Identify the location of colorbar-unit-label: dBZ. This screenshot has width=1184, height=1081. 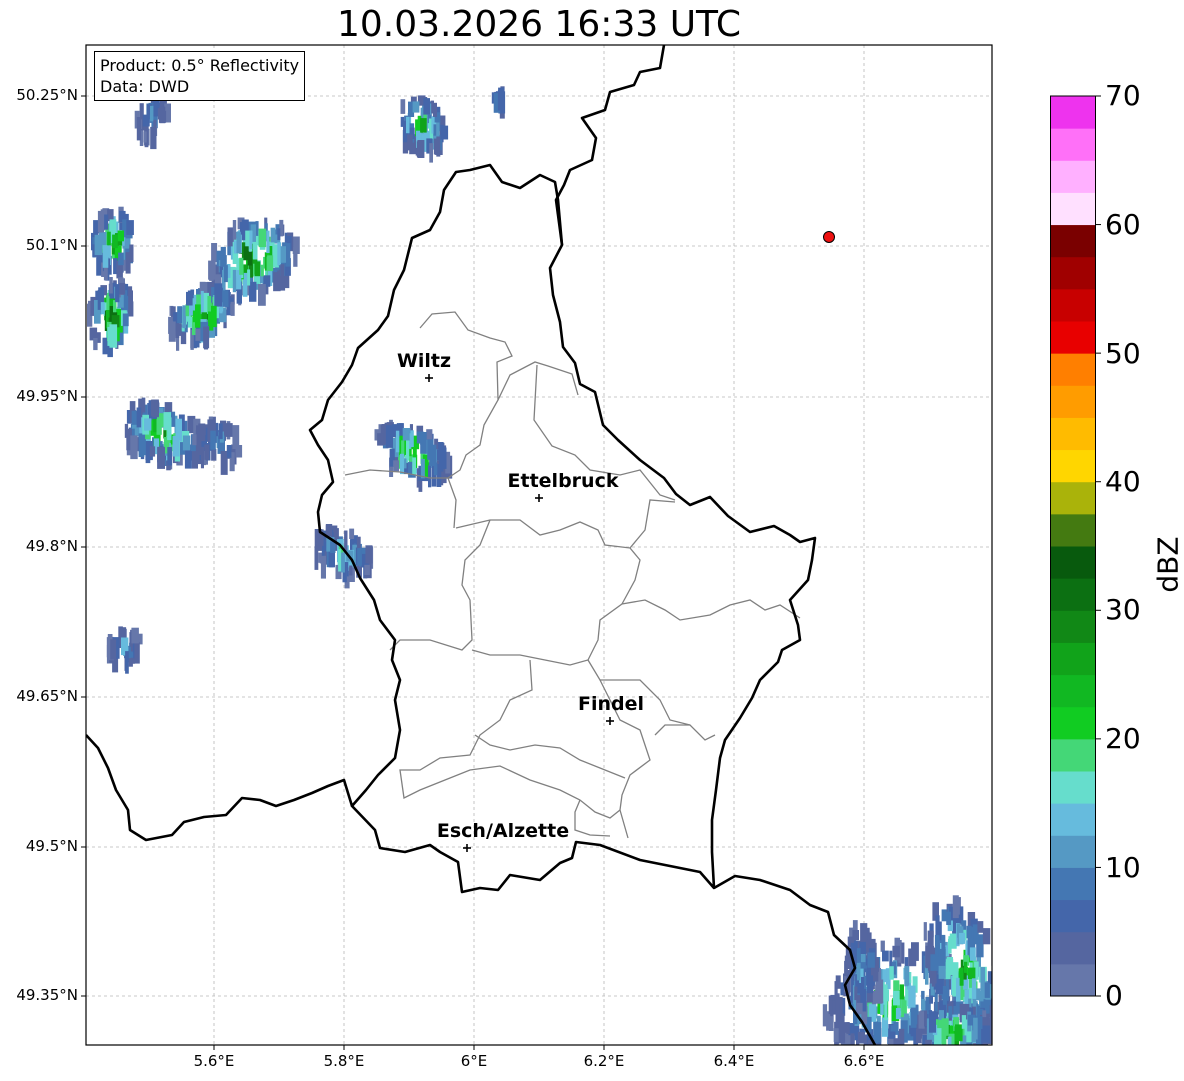
(1167, 564).